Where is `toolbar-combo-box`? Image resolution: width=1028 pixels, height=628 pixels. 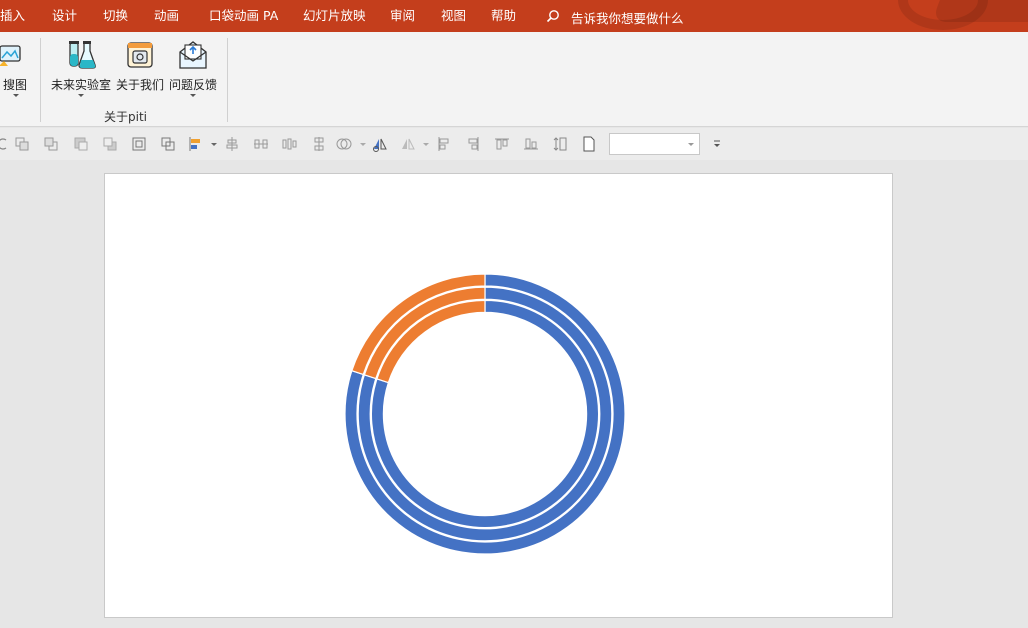 toolbar-combo-box is located at coordinates (654, 144).